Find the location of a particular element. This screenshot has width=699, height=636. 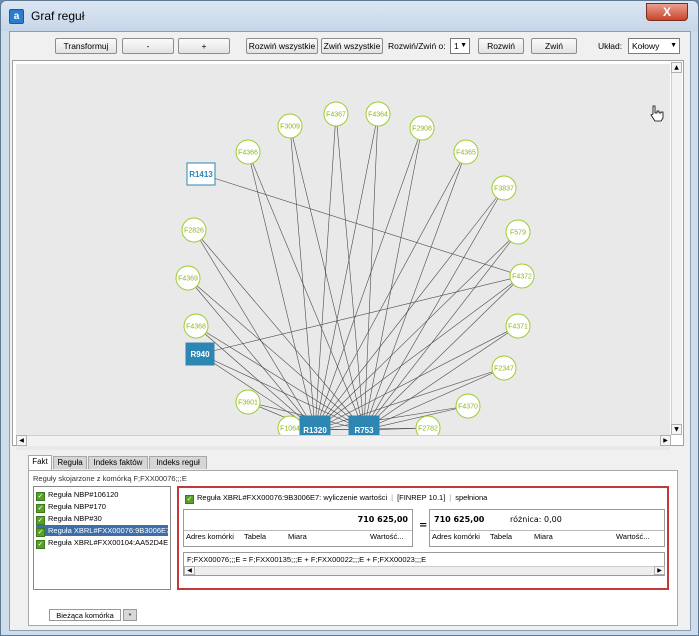

right-value: 710 625,00 is located at coordinates (459, 519).